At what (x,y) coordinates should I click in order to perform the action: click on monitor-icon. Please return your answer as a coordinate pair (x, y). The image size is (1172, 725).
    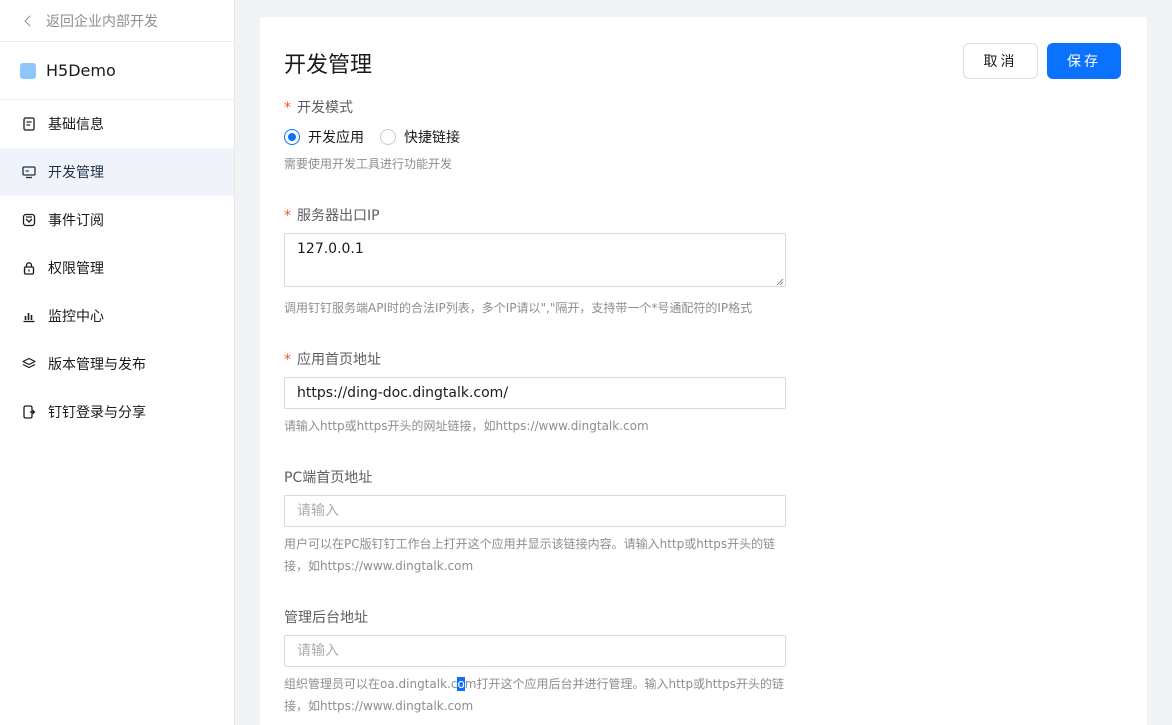
    Looking at the image, I should click on (29, 172).